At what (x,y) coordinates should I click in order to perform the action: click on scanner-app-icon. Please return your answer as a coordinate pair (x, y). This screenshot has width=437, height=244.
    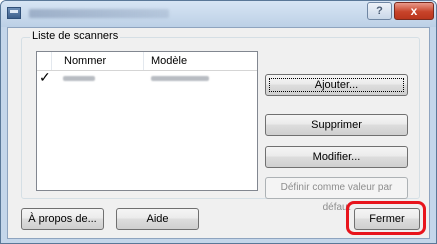
    Looking at the image, I should click on (14, 13).